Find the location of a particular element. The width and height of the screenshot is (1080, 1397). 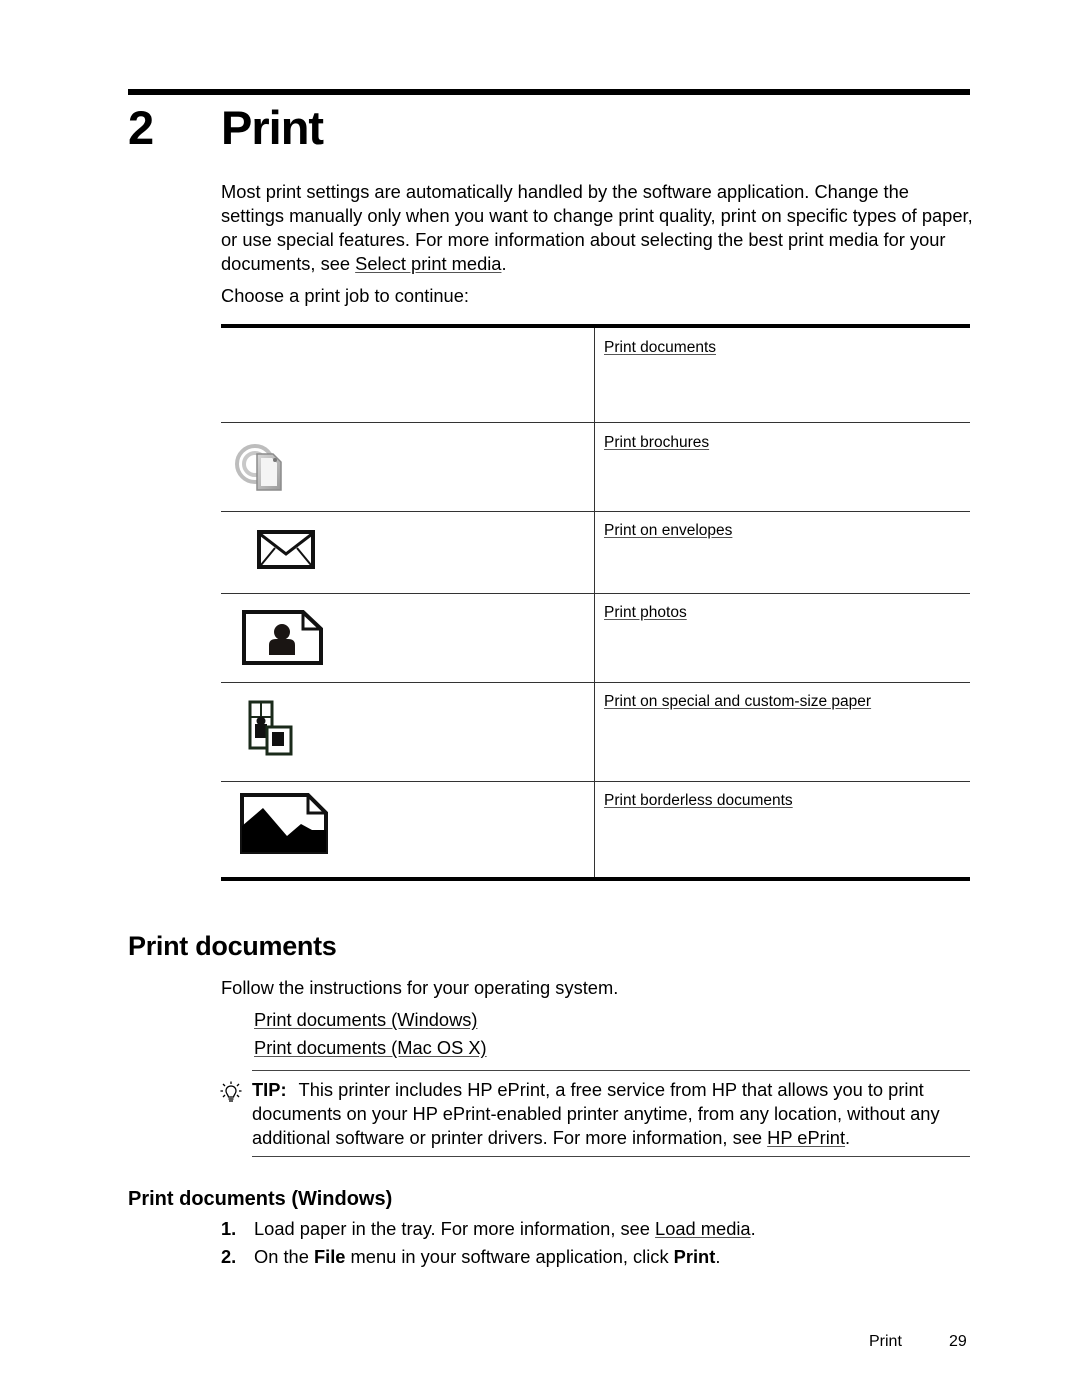

print-documents-link: Print documents is located at coordinates (660, 348).